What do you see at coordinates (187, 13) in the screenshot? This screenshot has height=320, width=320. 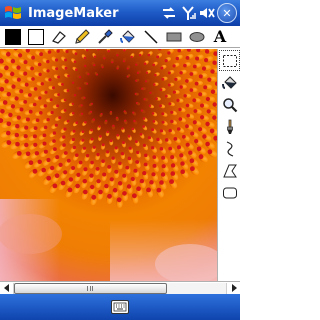 I see `signal-icon` at bounding box center [187, 13].